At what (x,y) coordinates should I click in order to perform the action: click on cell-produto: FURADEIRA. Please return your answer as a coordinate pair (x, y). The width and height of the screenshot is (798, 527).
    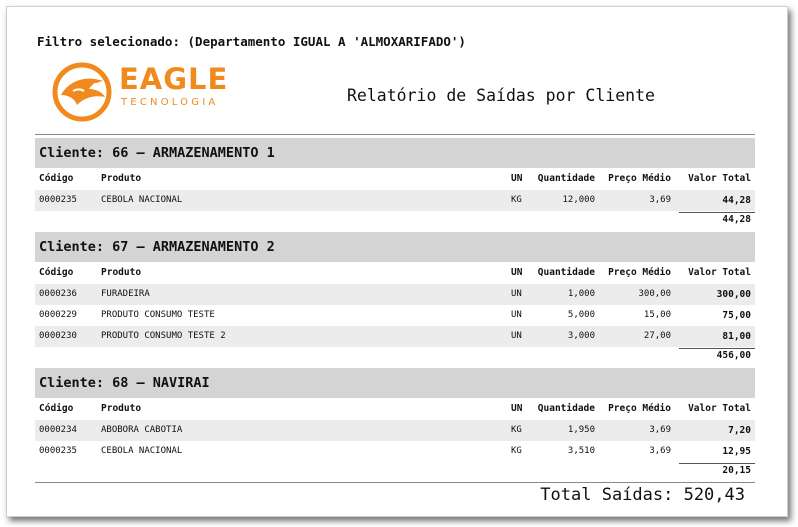
    Looking at the image, I should click on (125, 294).